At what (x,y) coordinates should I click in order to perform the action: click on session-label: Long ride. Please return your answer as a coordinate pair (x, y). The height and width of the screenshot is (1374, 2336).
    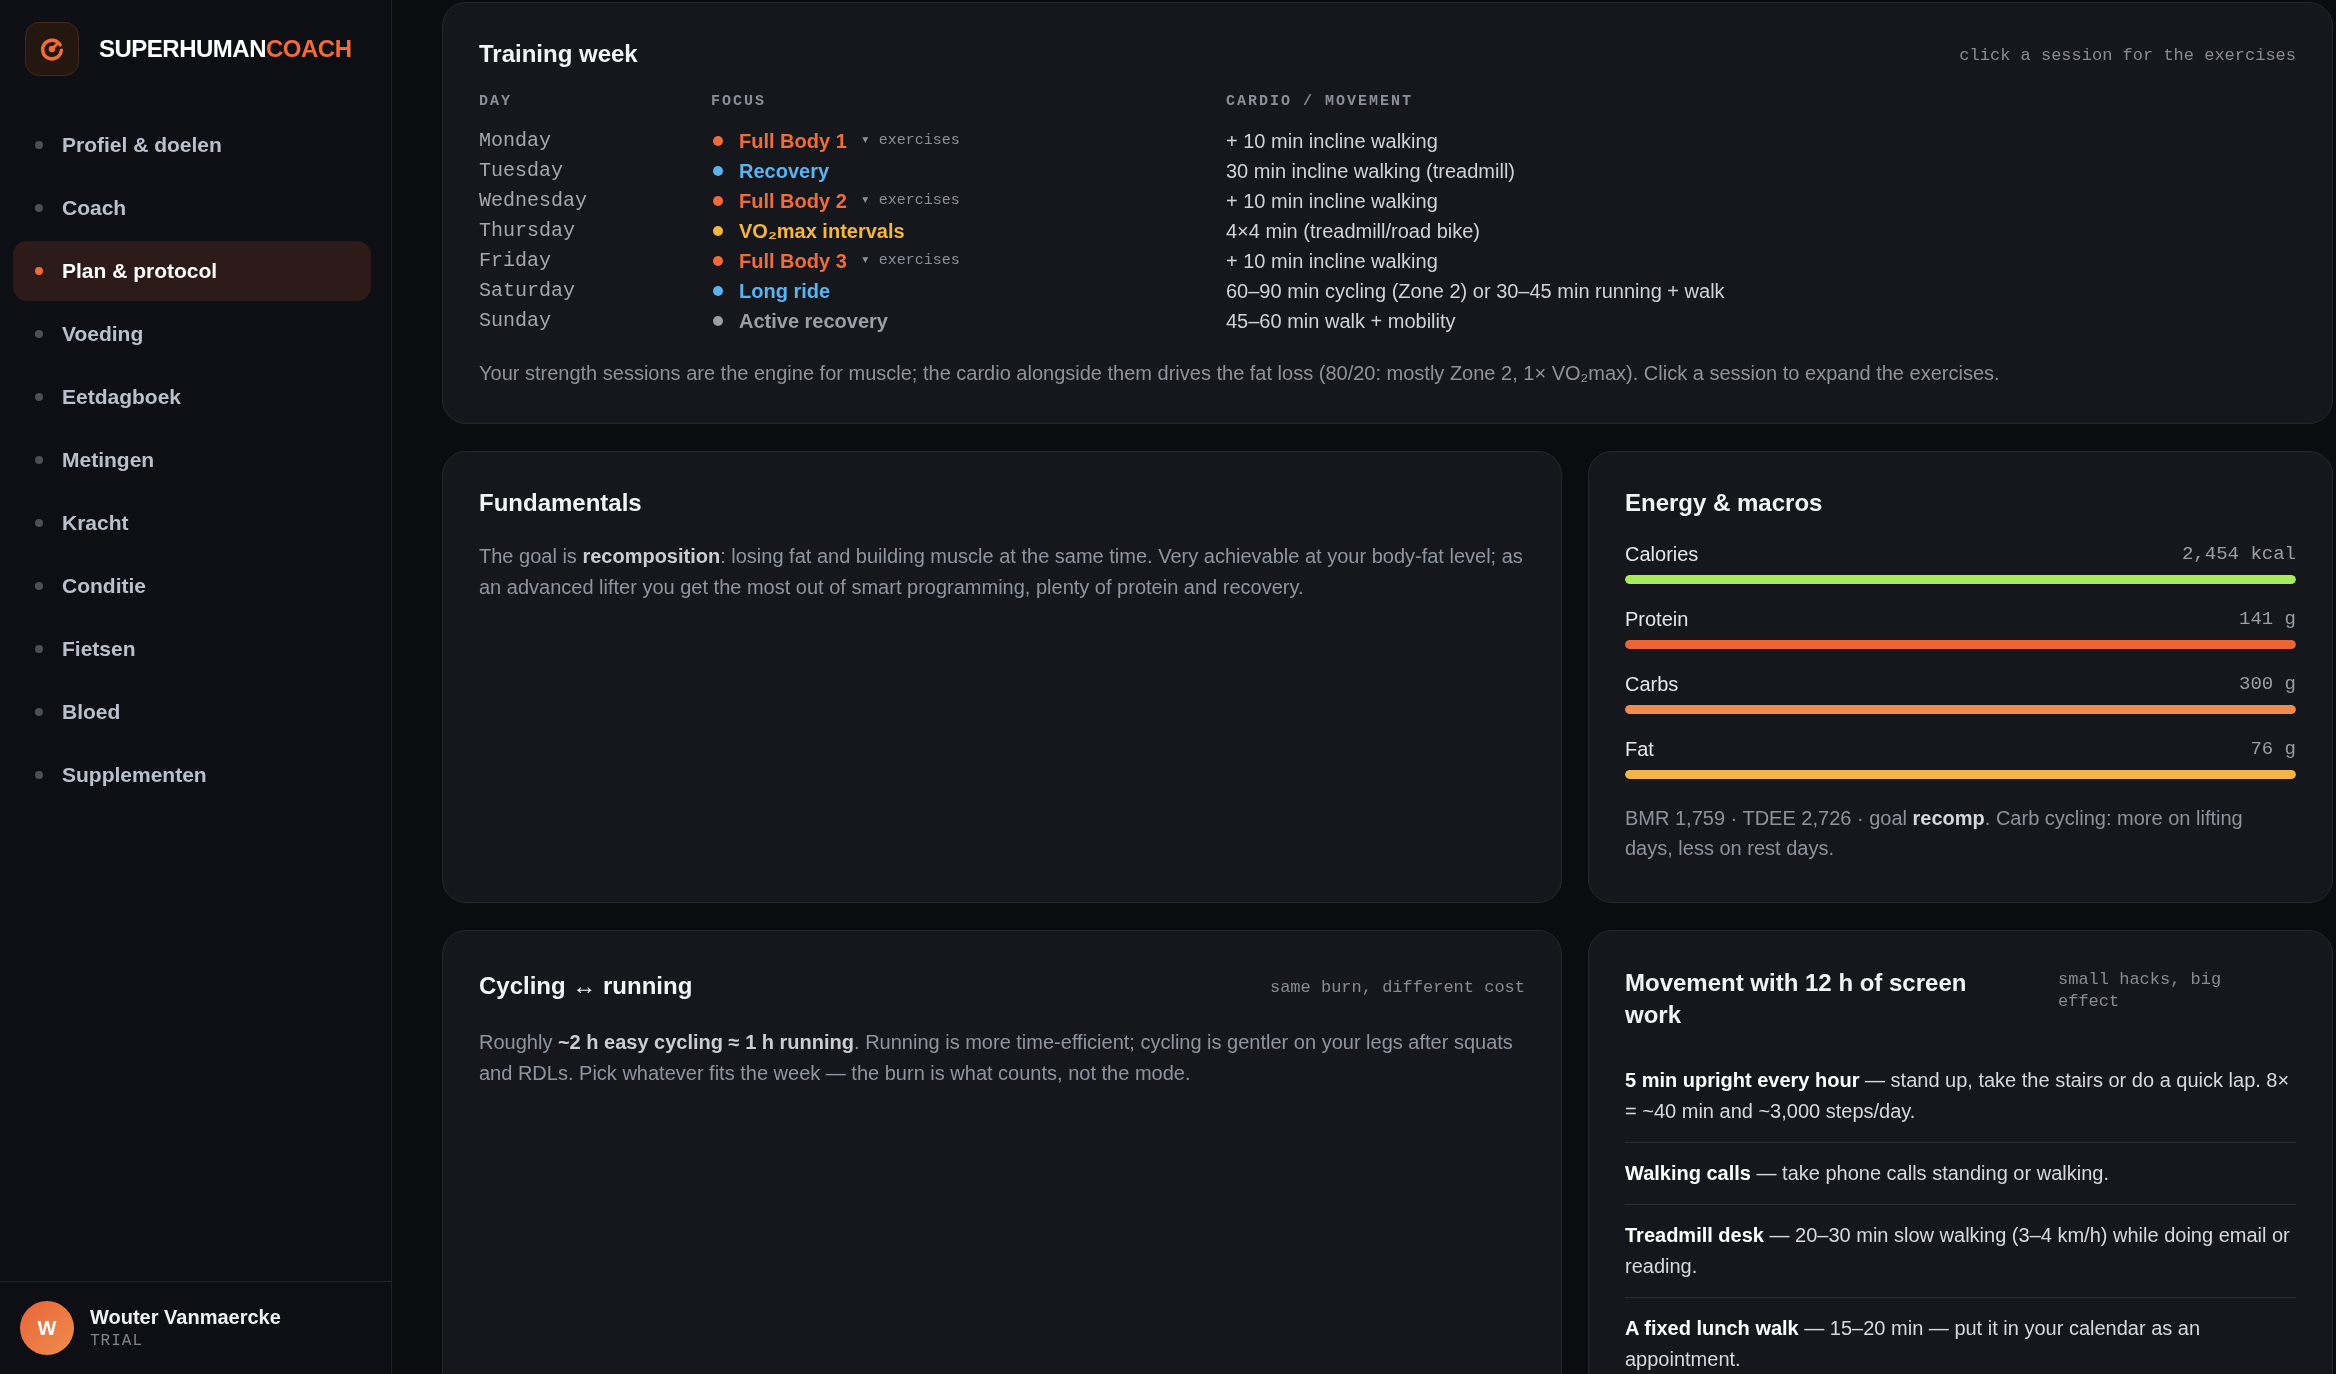
    Looking at the image, I should click on (785, 291).